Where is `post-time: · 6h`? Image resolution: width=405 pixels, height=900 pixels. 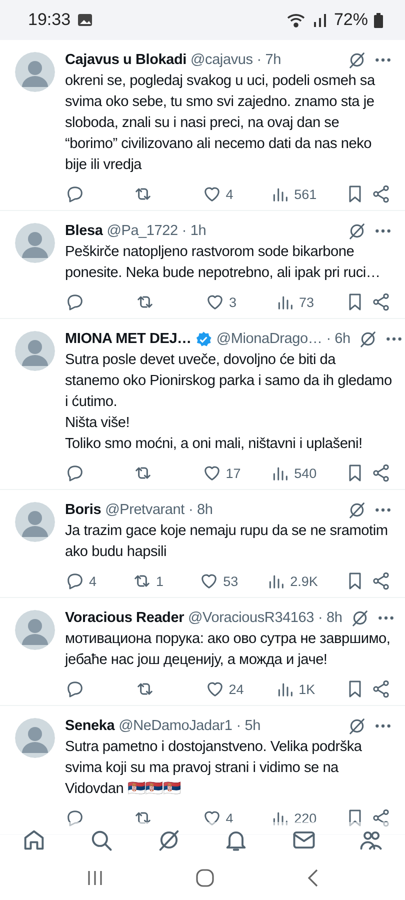 post-time: · 6h is located at coordinates (338, 339).